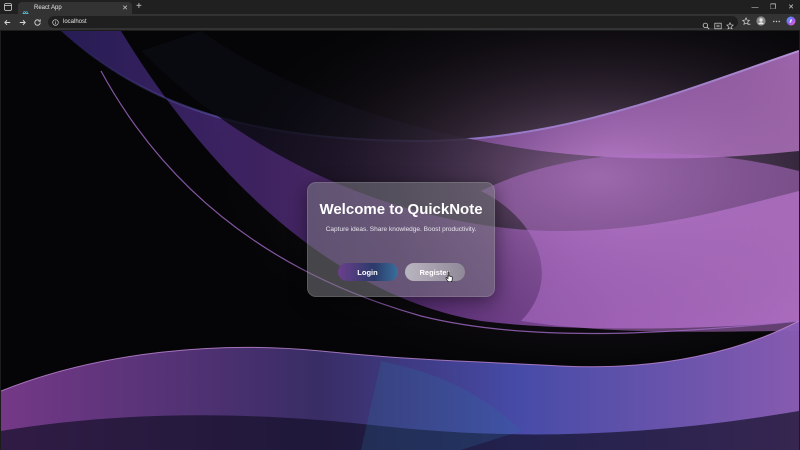 This screenshot has height=450, width=800. Describe the element at coordinates (8, 7) in the screenshot. I see `tab-actions-icon` at that location.